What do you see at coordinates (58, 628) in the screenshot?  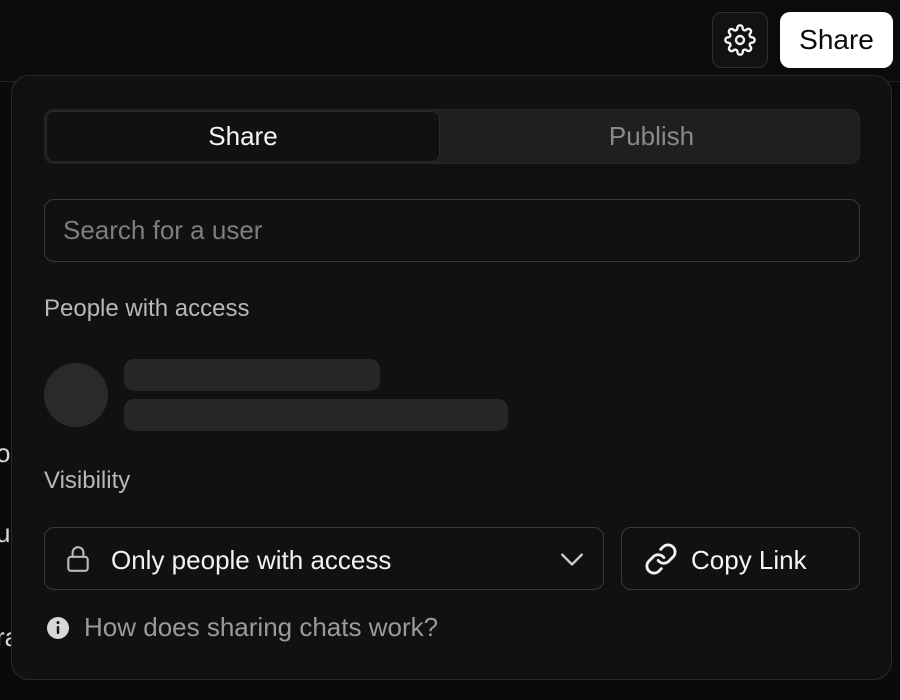 I see `info-icon` at bounding box center [58, 628].